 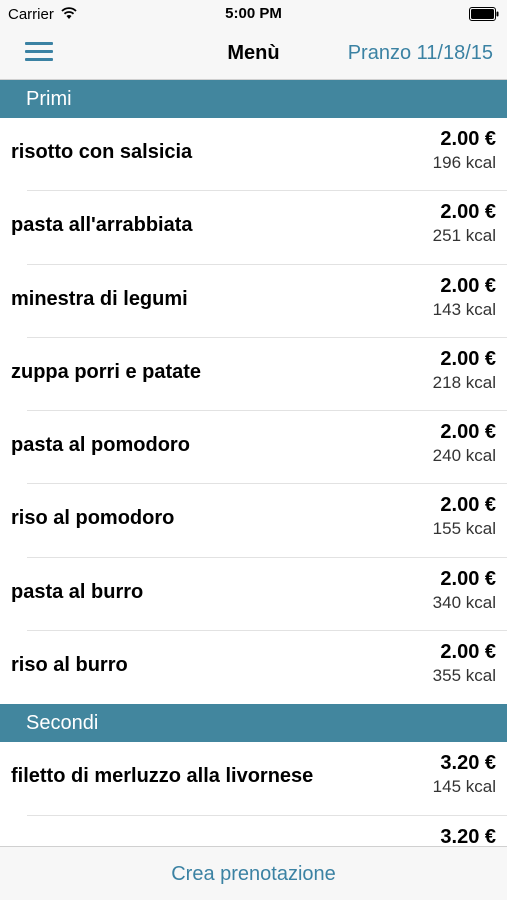 I want to click on create-reservation-button: Crea prenotazione, so click(x=253, y=873).